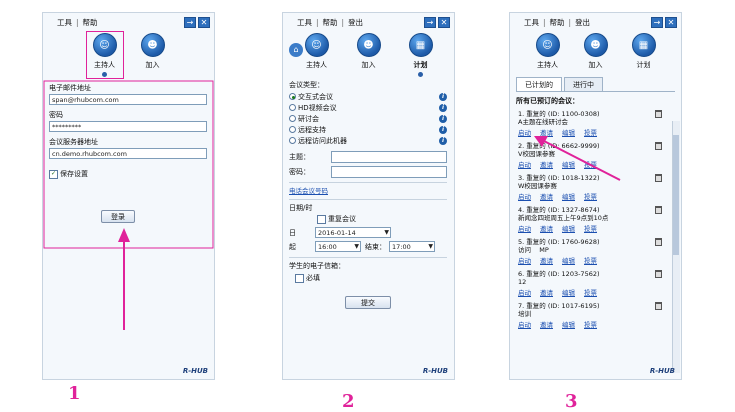  What do you see at coordinates (74, 393) in the screenshot?
I see `step-number-1: 1` at bounding box center [74, 393].